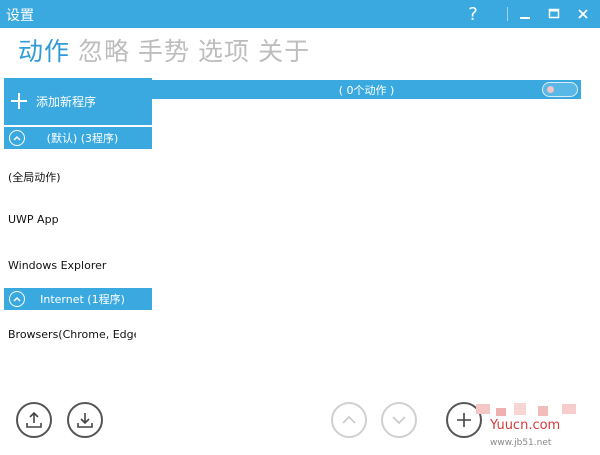 Image resolution: width=600 pixels, height=455 pixels. I want to click on tab-ignore: 忽略, so click(104, 52).